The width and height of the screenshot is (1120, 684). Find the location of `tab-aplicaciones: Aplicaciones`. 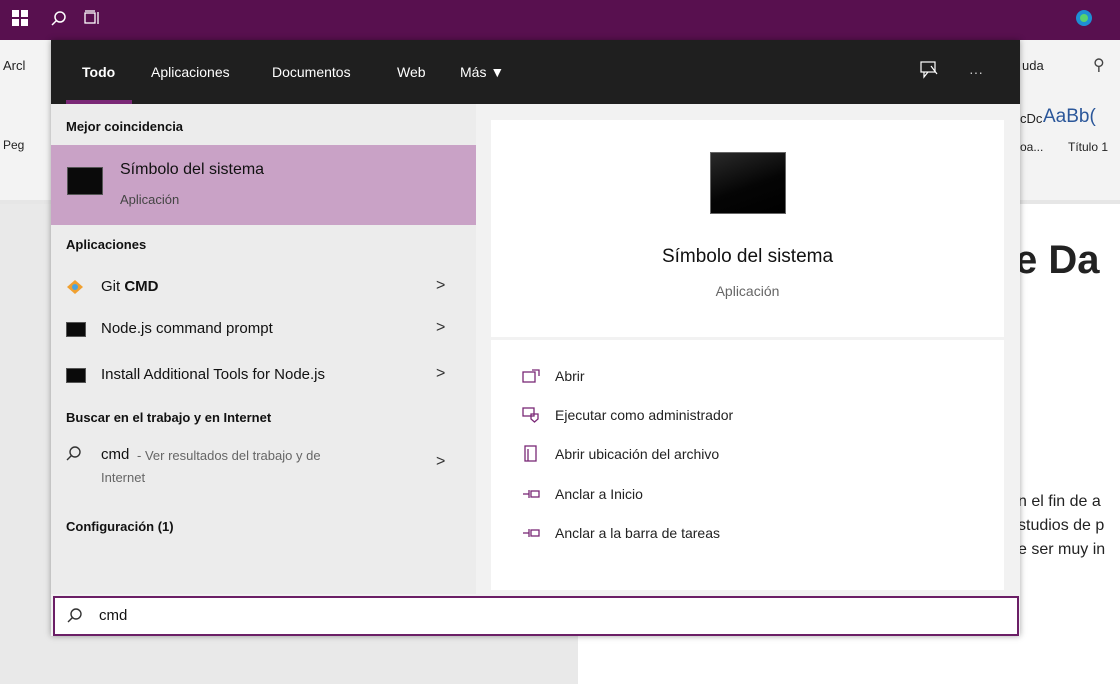

tab-aplicaciones: Aplicaciones is located at coordinates (190, 72).